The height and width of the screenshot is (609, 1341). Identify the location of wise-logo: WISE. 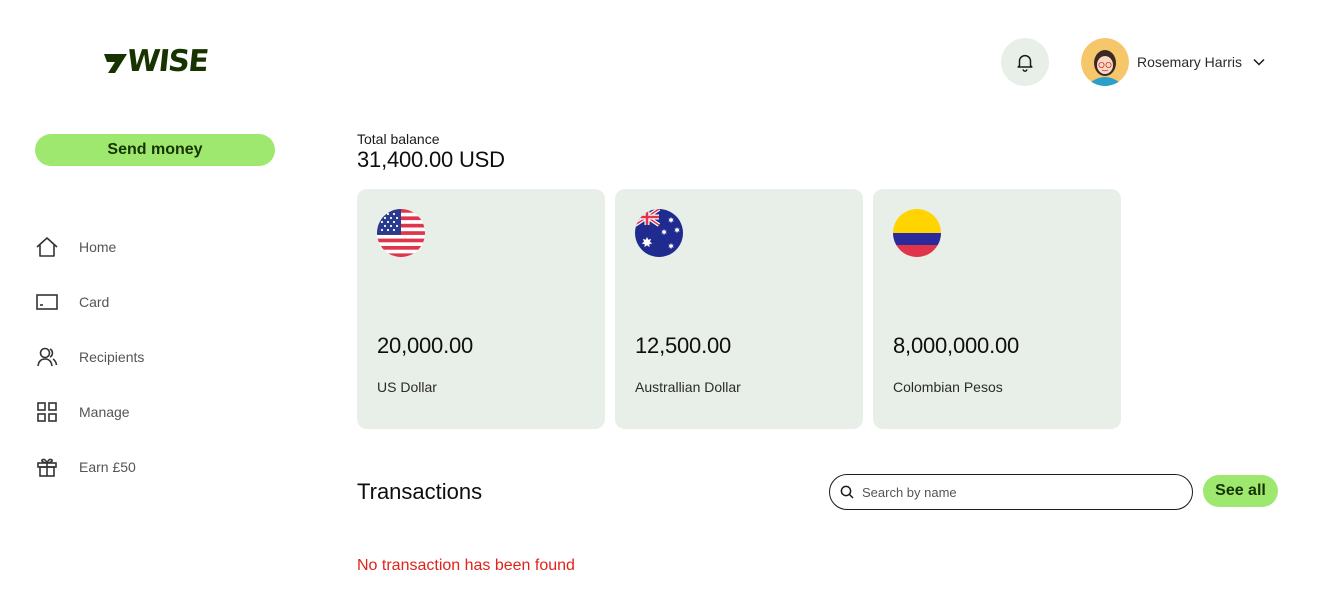
(156, 61).